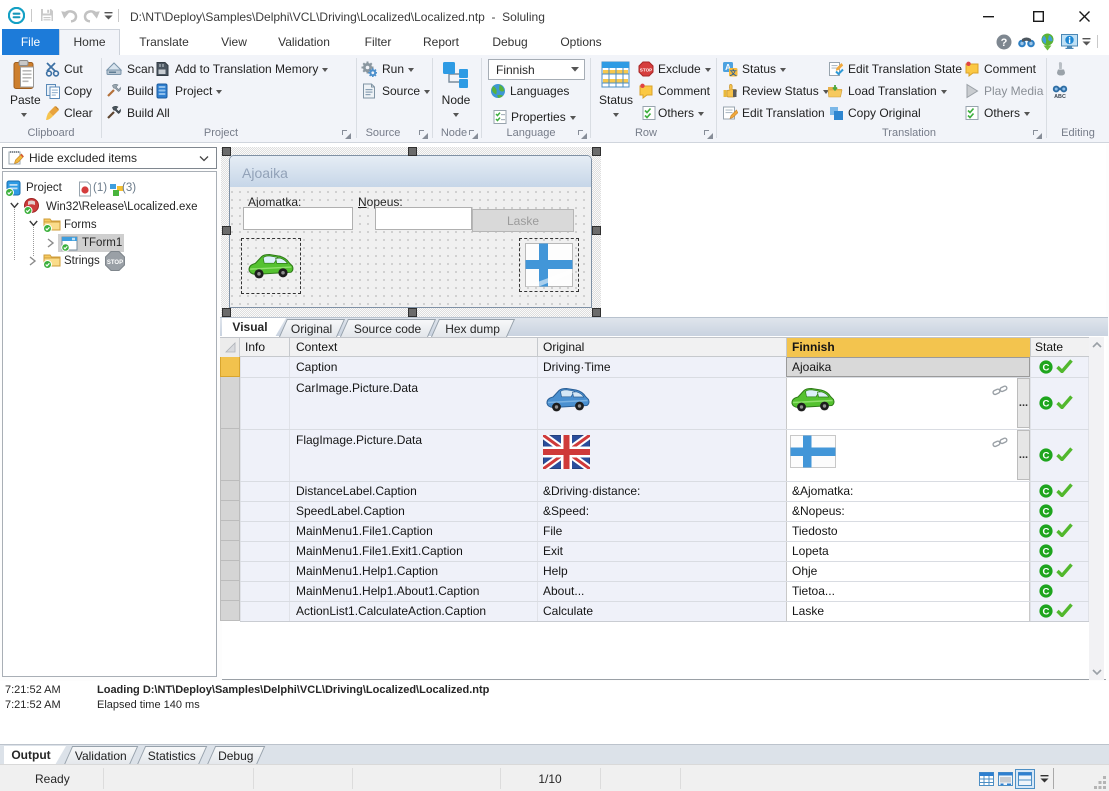 This screenshot has height=791, width=1109. Describe the element at coordinates (734, 72) in the screenshot. I see `svg-text: 文` at that location.